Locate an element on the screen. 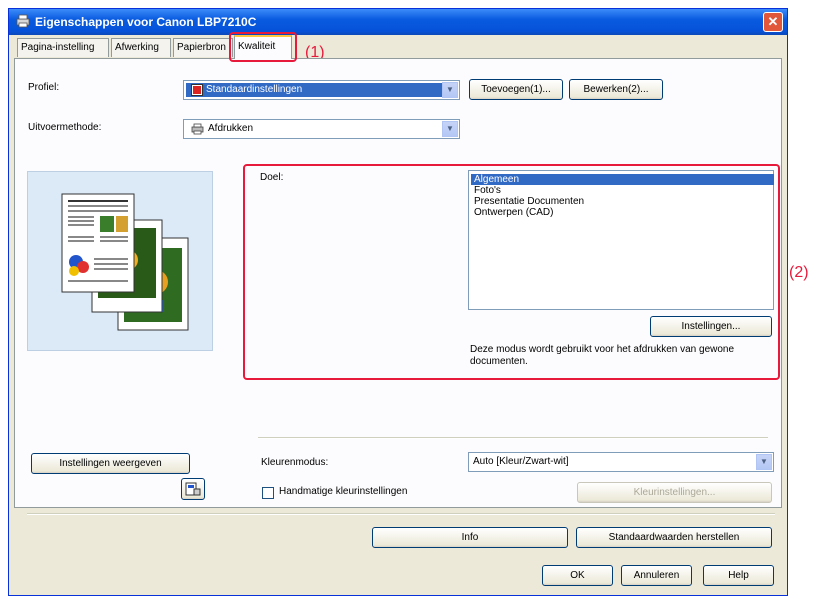 The height and width of the screenshot is (599, 817). printer-app-icon is located at coordinates (23, 21).